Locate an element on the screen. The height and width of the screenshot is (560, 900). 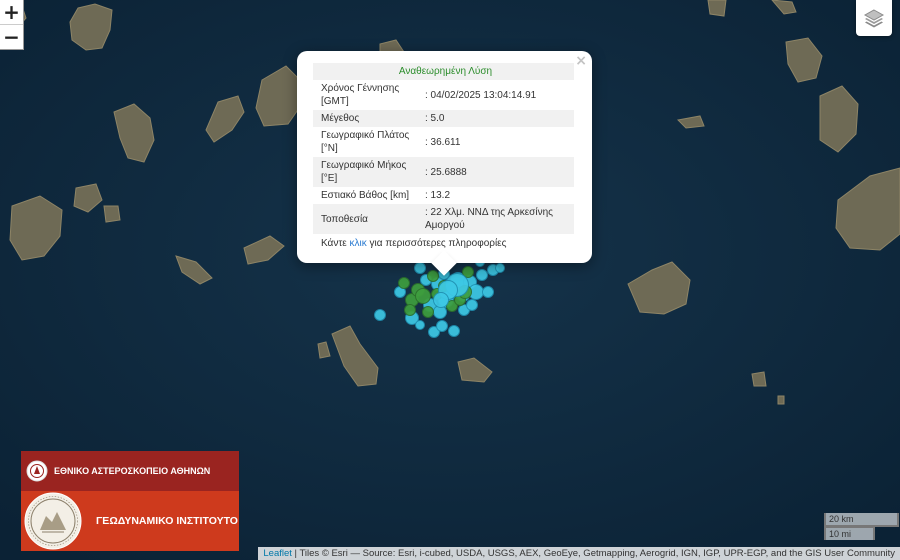
island-se-small is located at coordinates (759, 379).